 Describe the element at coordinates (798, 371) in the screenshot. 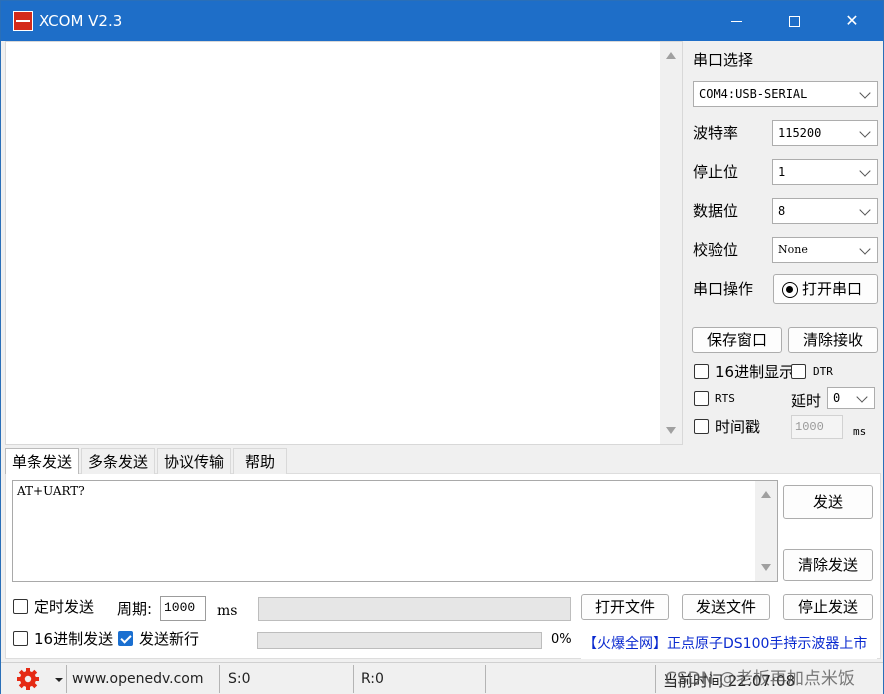

I see `dtr-checkbox` at that location.